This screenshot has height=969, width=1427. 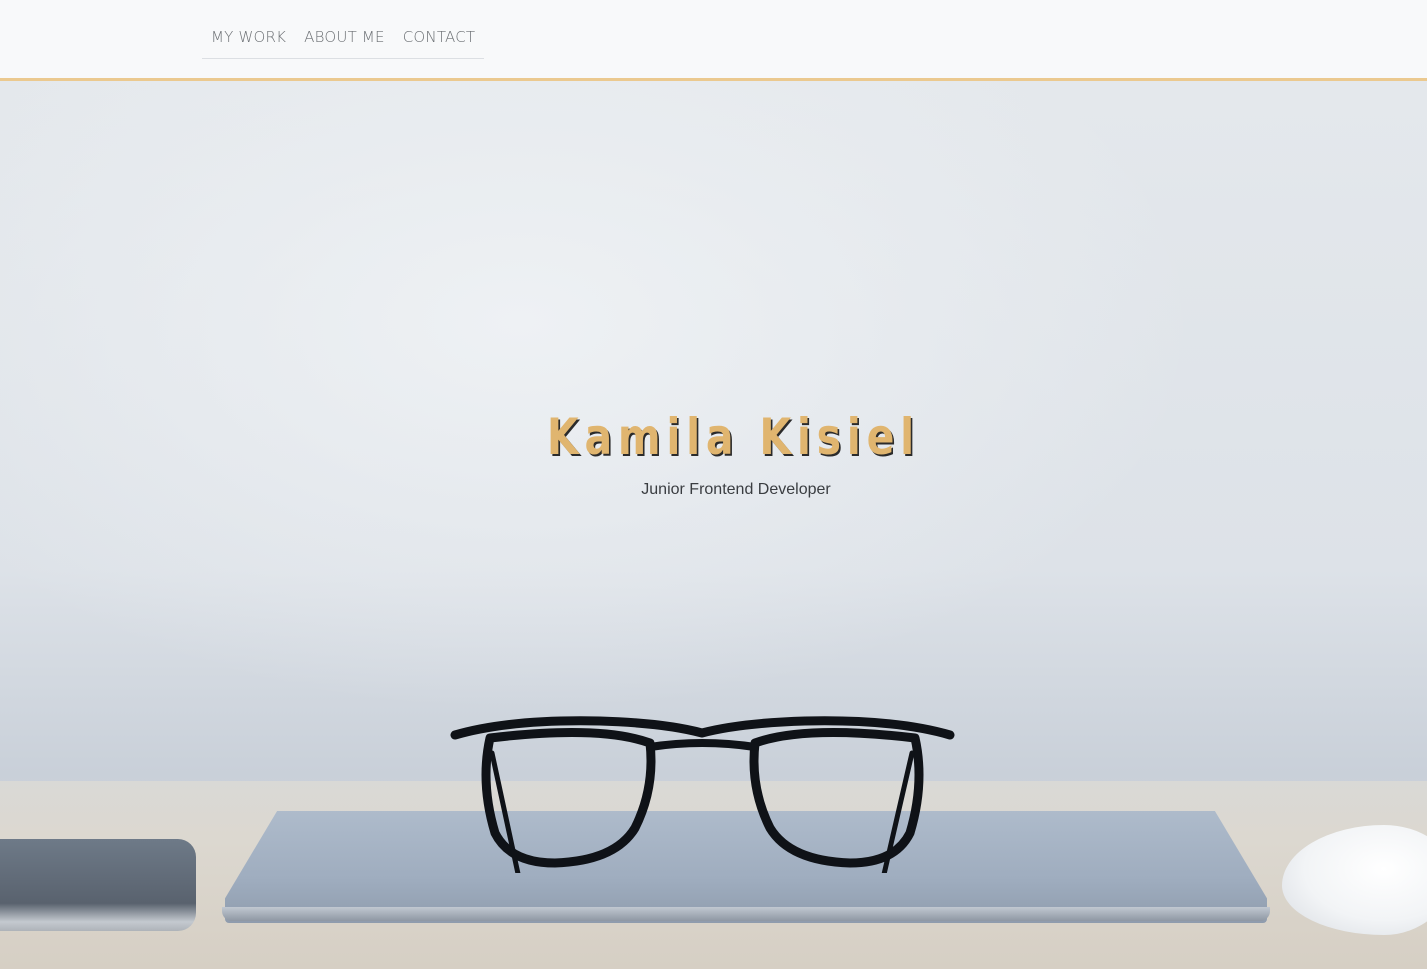 I want to click on main-navigation: MY WORK ABOUT ME CONTACT, so click(x=343, y=40).